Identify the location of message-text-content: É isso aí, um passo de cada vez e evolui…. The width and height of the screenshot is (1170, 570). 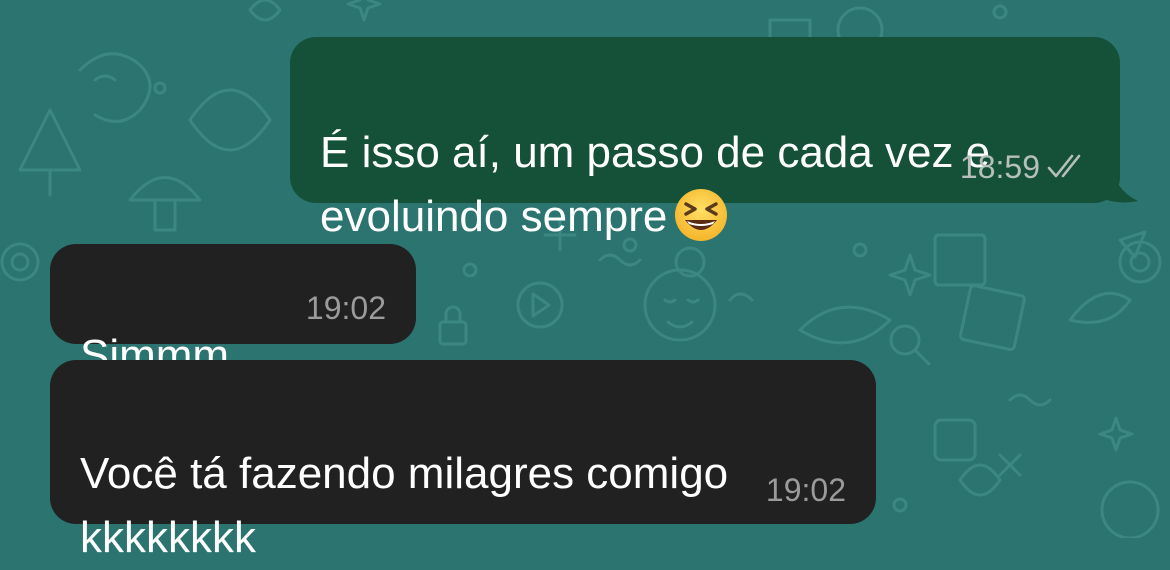
(655, 184).